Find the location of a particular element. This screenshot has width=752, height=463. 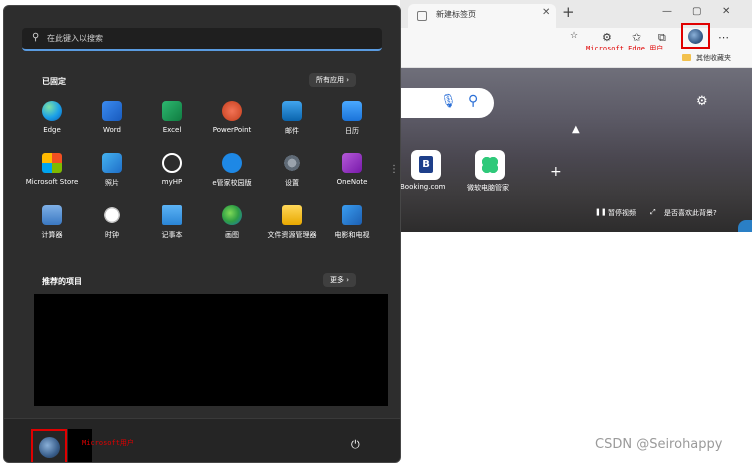

edge-icon is located at coordinates (52, 111).